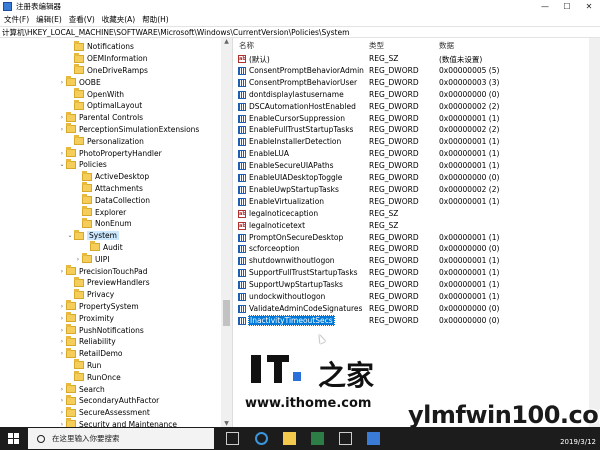 Image resolution: width=600 pixels, height=450 pixels. What do you see at coordinates (226, 423) in the screenshot?
I see `scroll-down-icon: ▼` at bounding box center [226, 423].